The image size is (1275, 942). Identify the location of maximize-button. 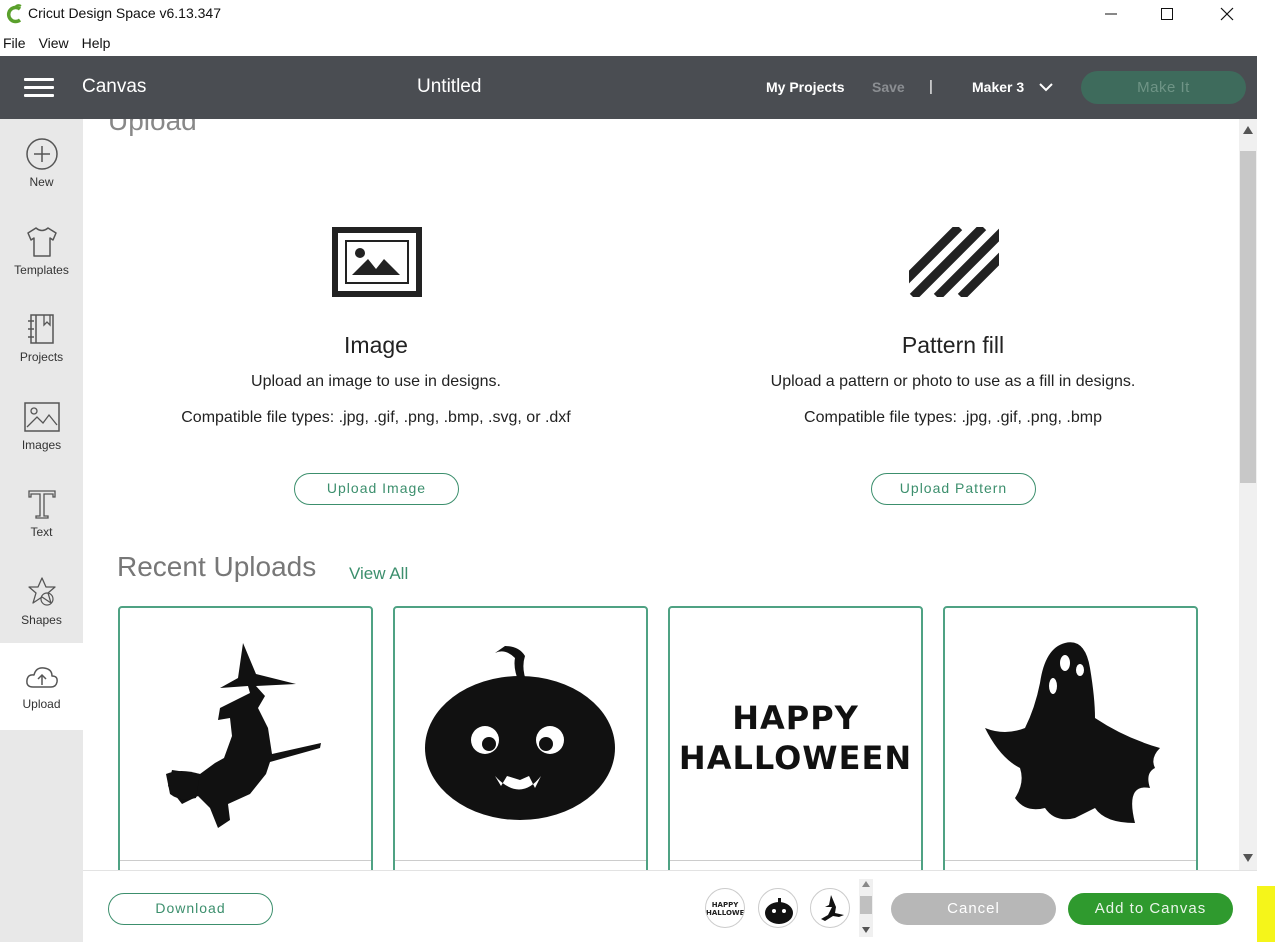
(1167, 14).